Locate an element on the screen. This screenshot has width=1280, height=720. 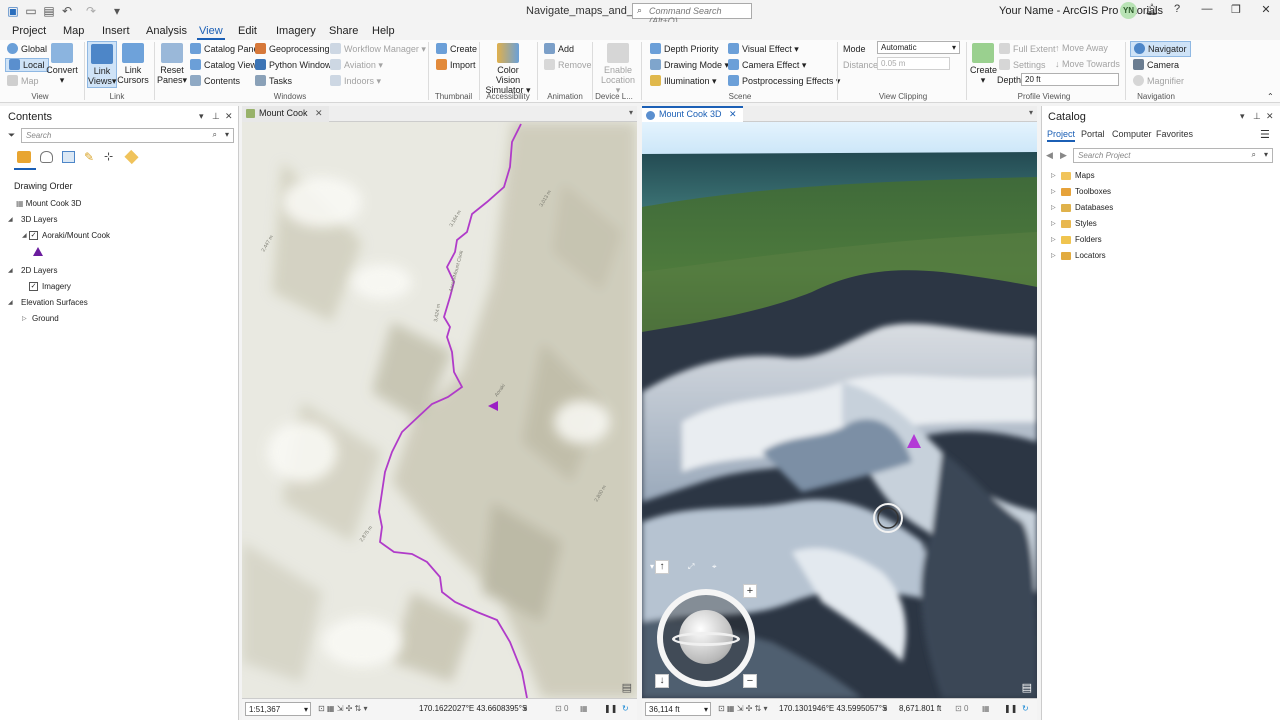
catalog-item-styles: Styles is located at coordinates (1086, 223).